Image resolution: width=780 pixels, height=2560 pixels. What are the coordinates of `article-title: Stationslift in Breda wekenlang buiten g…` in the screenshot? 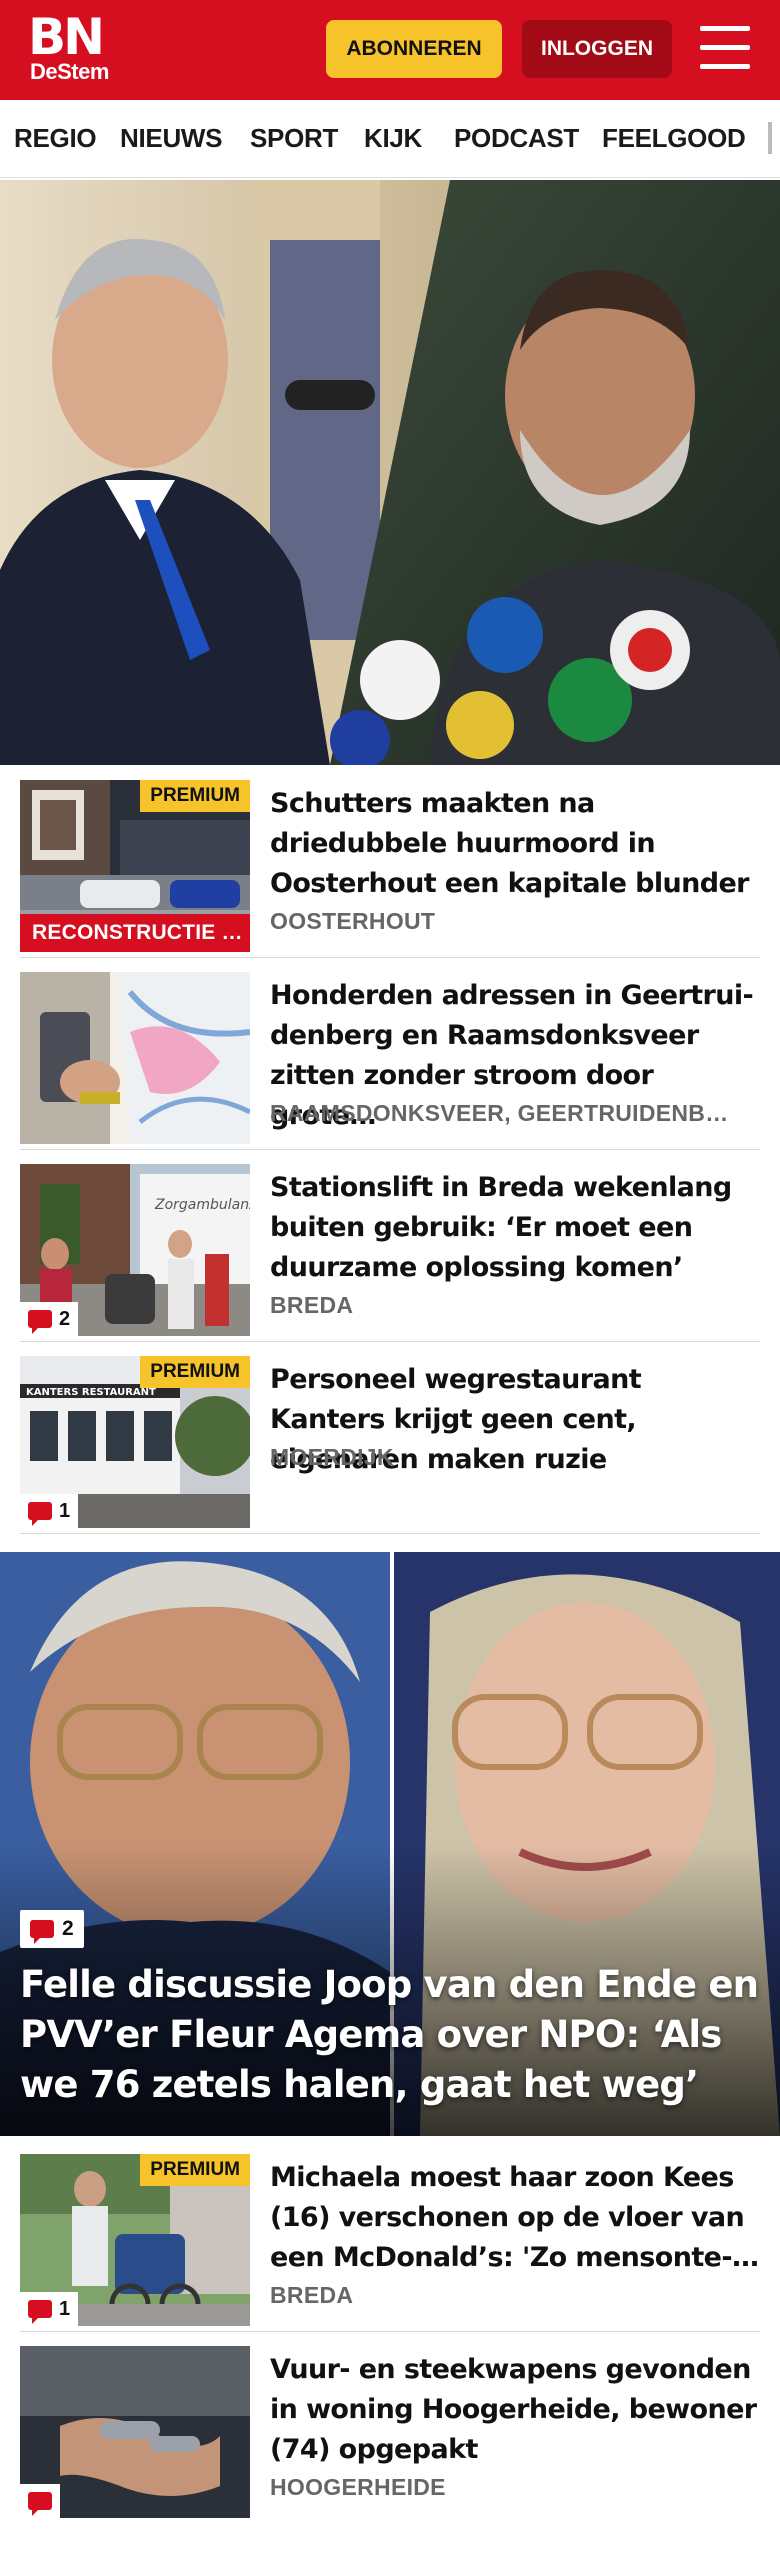 It's located at (515, 1228).